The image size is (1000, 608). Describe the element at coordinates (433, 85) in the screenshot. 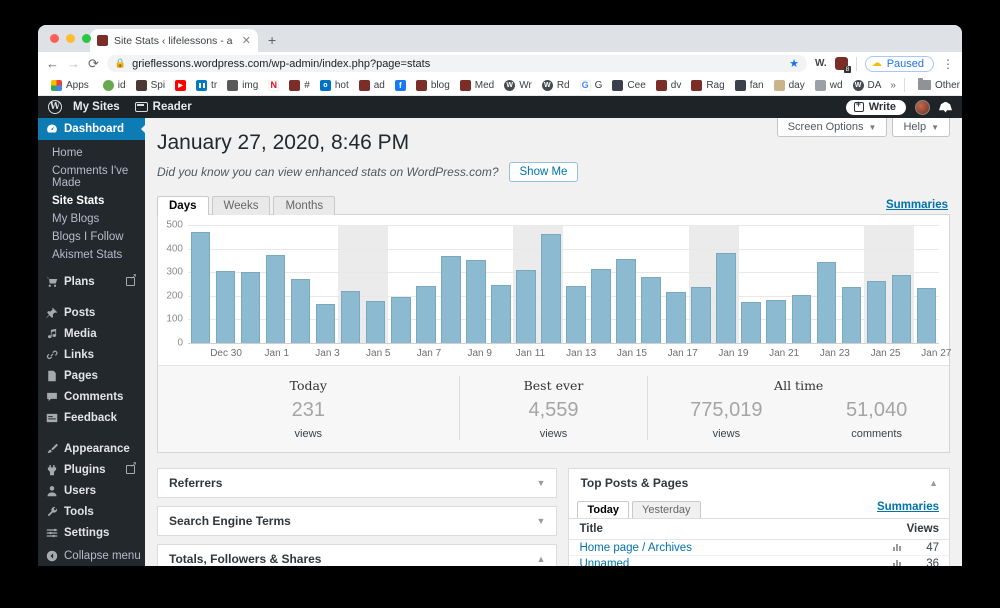

I see `bookmark-item: blog` at that location.